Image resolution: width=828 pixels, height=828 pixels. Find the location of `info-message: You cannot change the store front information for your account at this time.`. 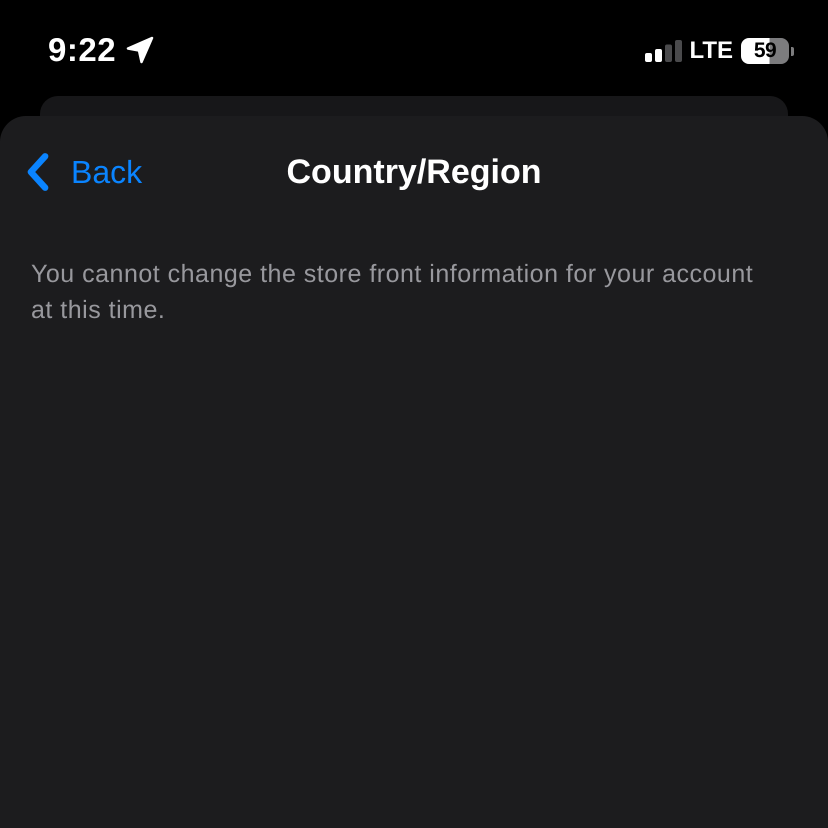

info-message: You cannot change the store front information for your account at this time. is located at coordinates (392, 292).